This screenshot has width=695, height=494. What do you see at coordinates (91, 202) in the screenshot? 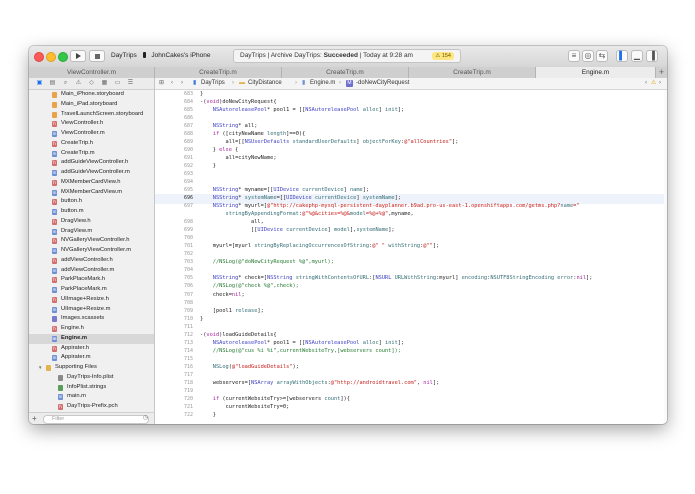
I see `file-item: h button.h` at bounding box center [91, 202].